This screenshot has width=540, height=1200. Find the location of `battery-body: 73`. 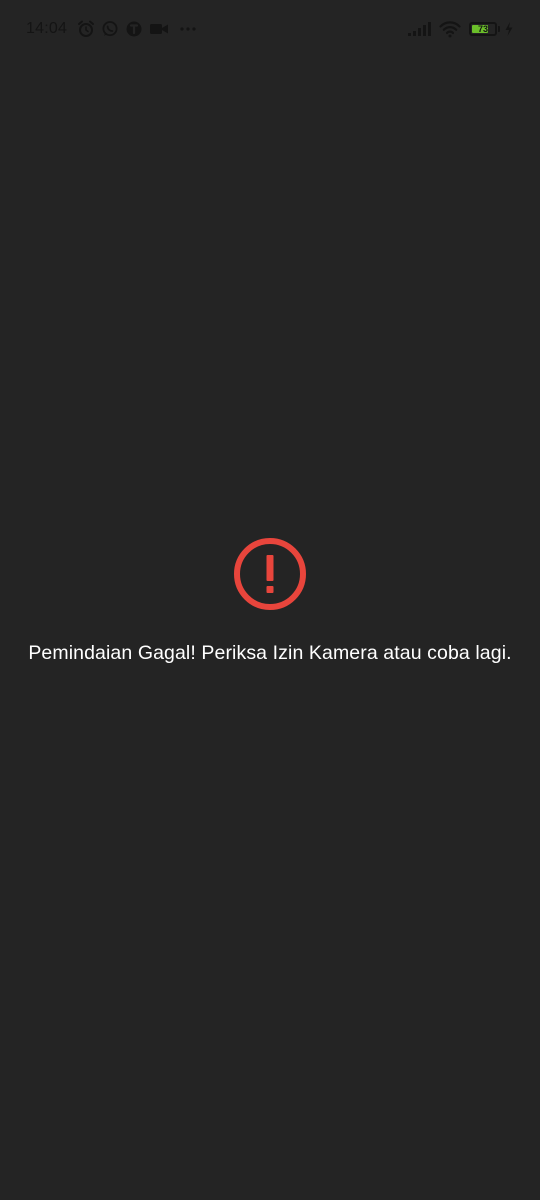

battery-body: 73 is located at coordinates (483, 29).